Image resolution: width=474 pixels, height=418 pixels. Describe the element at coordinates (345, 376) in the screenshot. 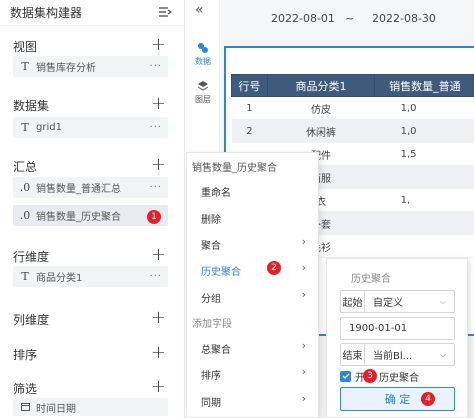

I see `checkbox-checked-icon` at that location.